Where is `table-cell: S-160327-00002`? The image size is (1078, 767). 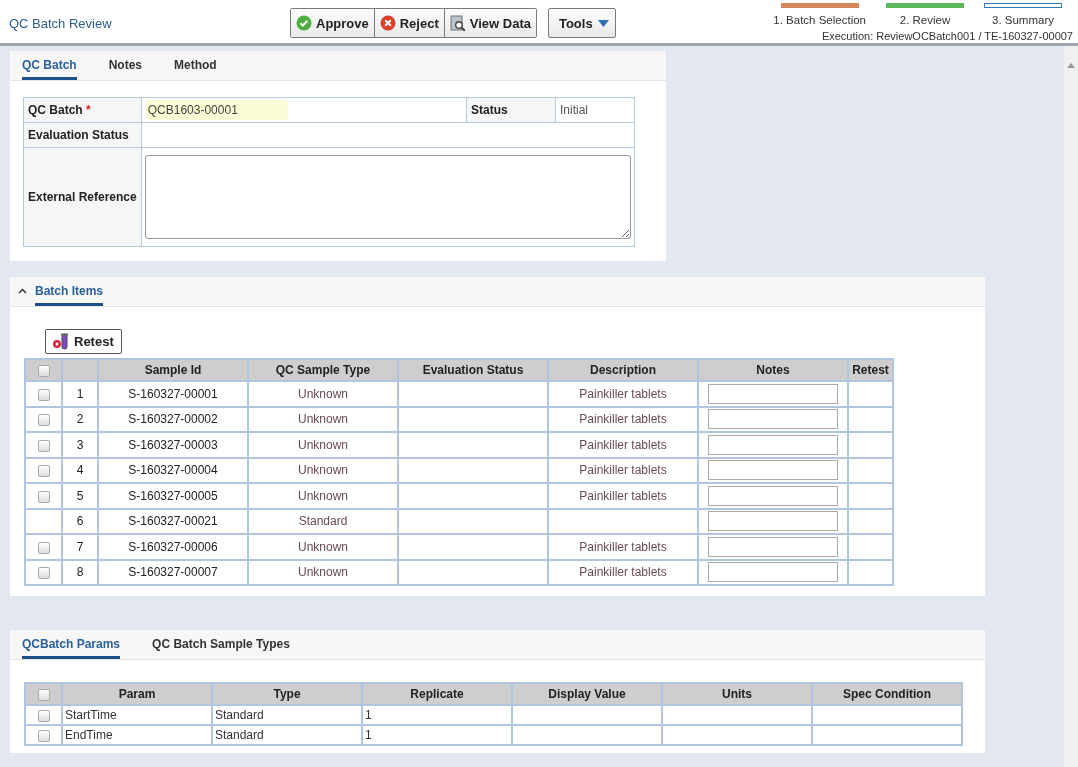 table-cell: S-160327-00002 is located at coordinates (173, 419).